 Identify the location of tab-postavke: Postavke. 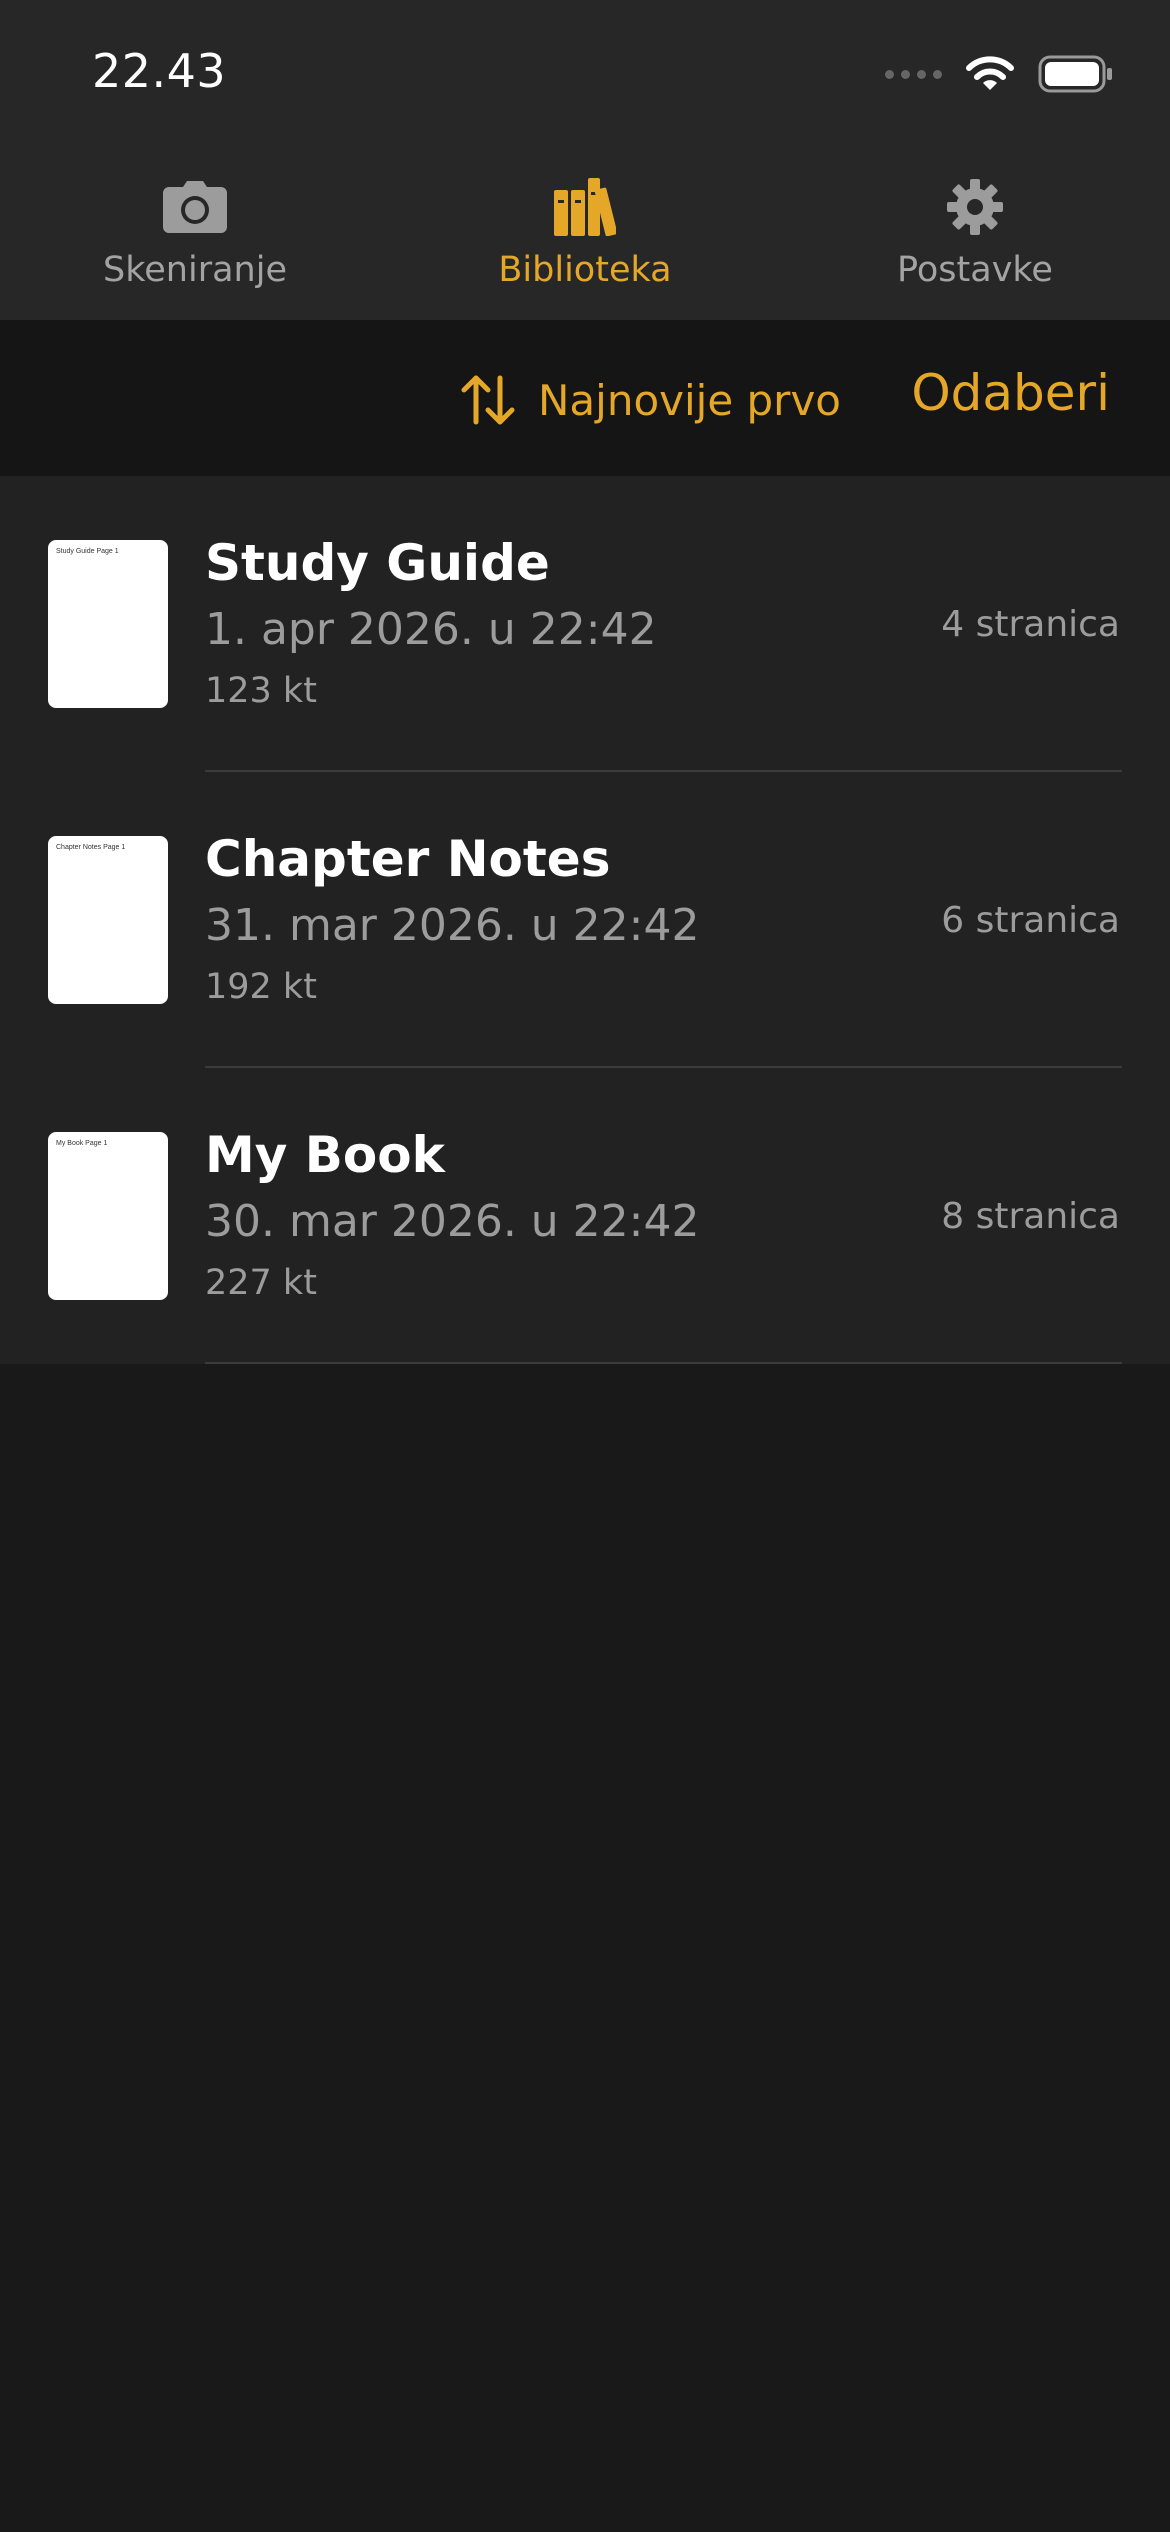
(975, 240).